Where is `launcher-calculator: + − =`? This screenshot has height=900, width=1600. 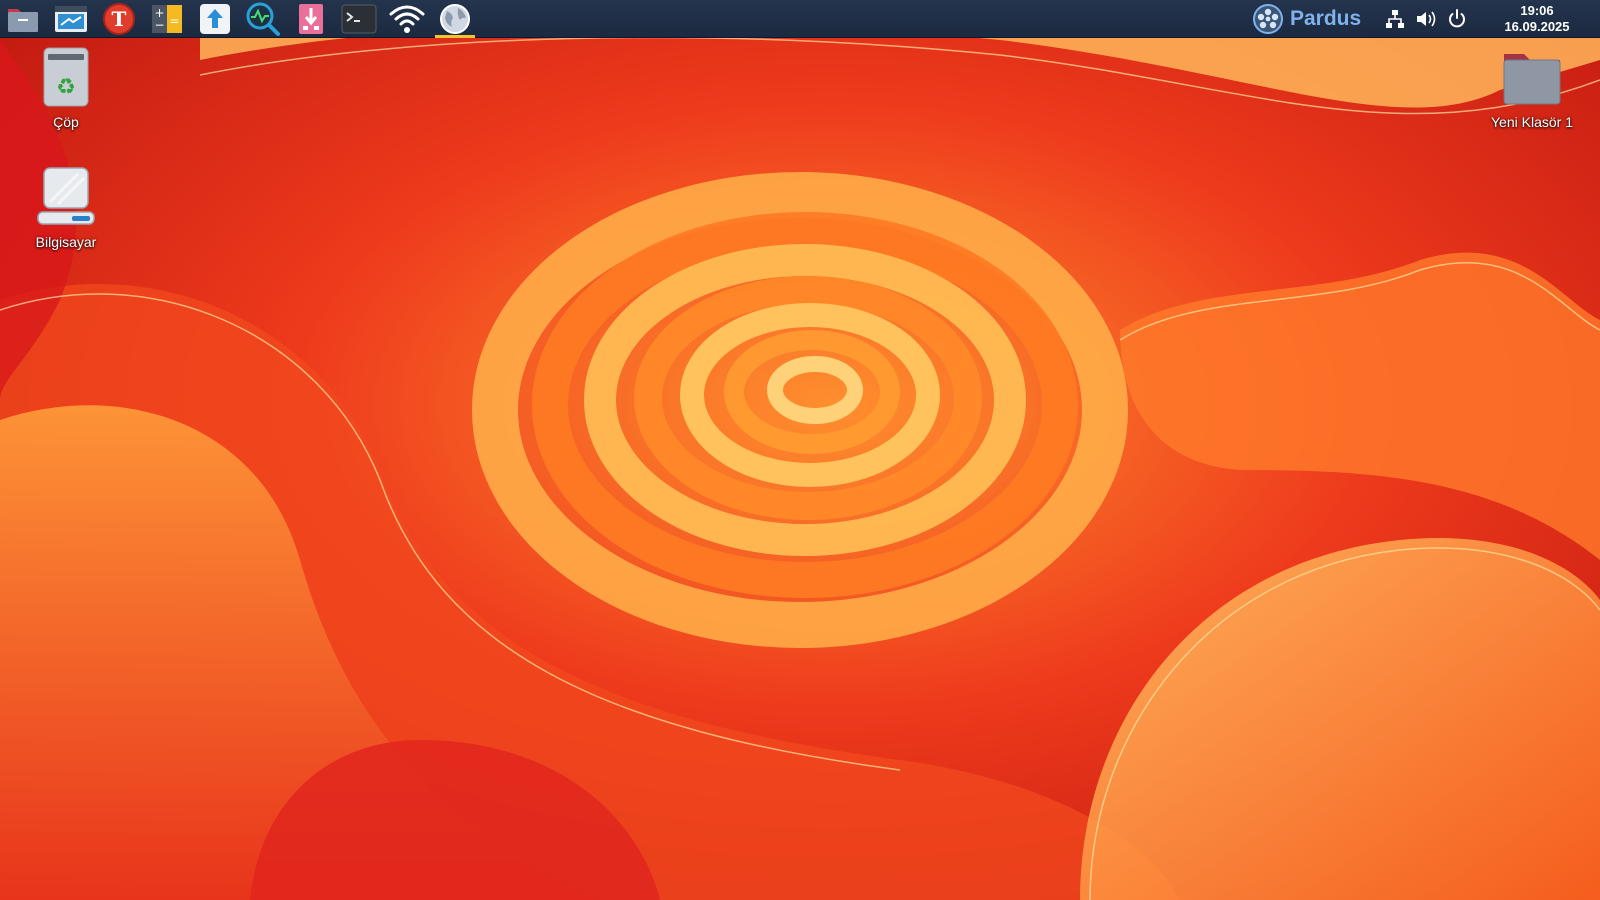 launcher-calculator: + − = is located at coordinates (167, 19).